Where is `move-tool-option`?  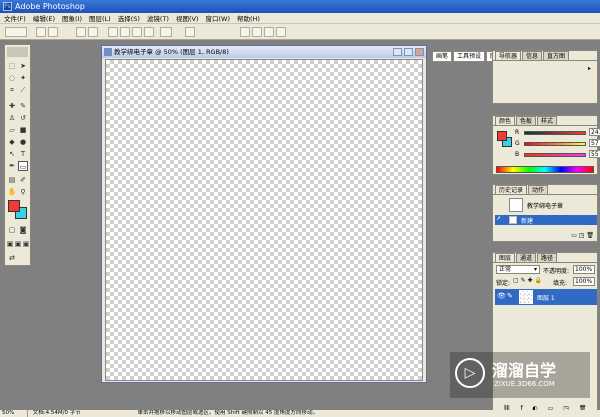 move-tool-option is located at coordinates (81, 32).